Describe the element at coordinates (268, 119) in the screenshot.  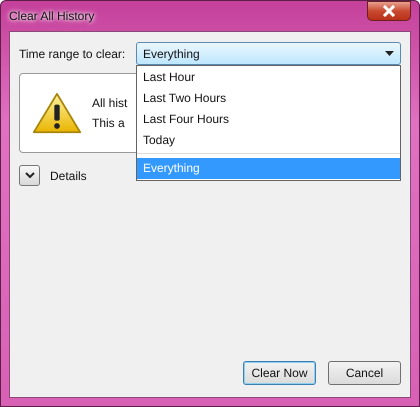
I see `dropdown-option: Last Four Hours` at that location.